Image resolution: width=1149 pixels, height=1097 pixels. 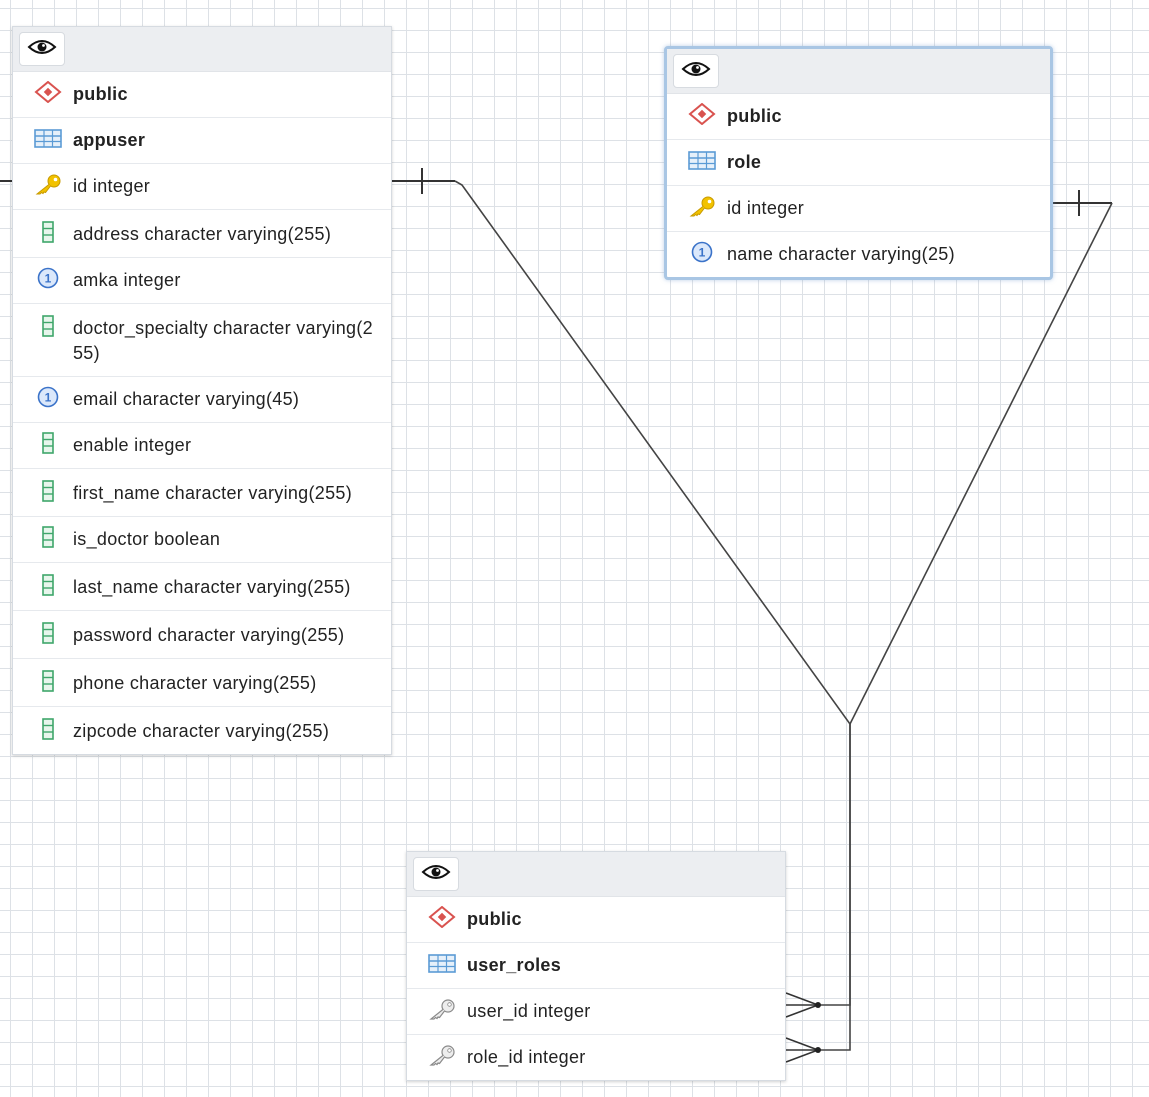 What do you see at coordinates (202, 683) in the screenshot?
I see `column-row: phone character varying(255)` at bounding box center [202, 683].